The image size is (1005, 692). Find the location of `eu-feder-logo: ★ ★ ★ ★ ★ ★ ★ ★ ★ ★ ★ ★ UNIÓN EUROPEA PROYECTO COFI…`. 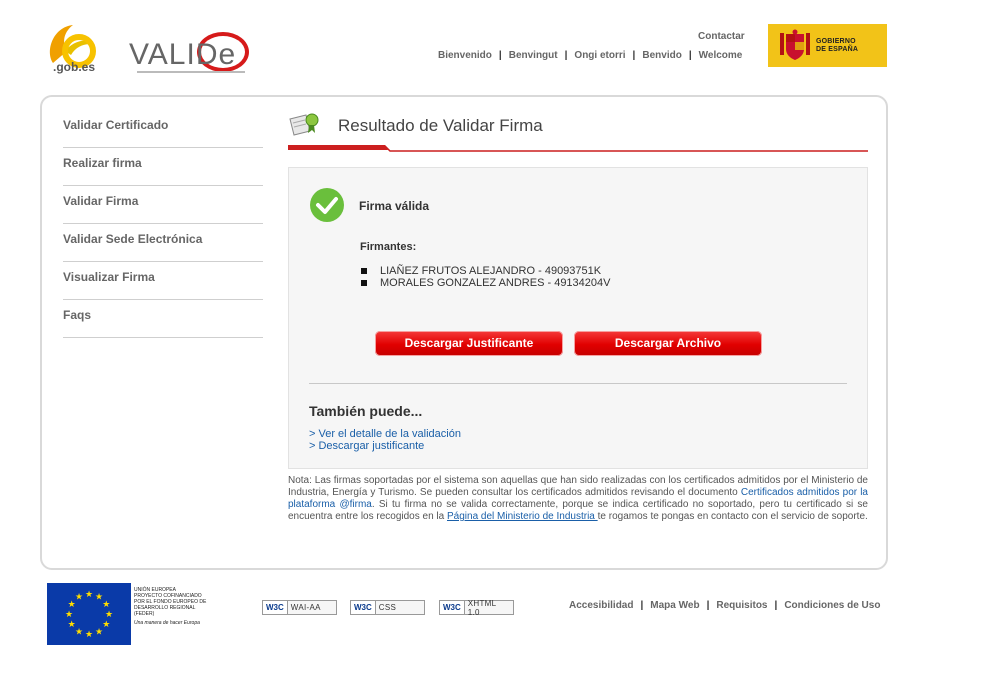

eu-feder-logo: ★ ★ ★ ★ ★ ★ ★ ★ ★ ★ ★ ★ UNIÓN EUROPEA PROYECTO COFI… is located at coordinates (137, 614).